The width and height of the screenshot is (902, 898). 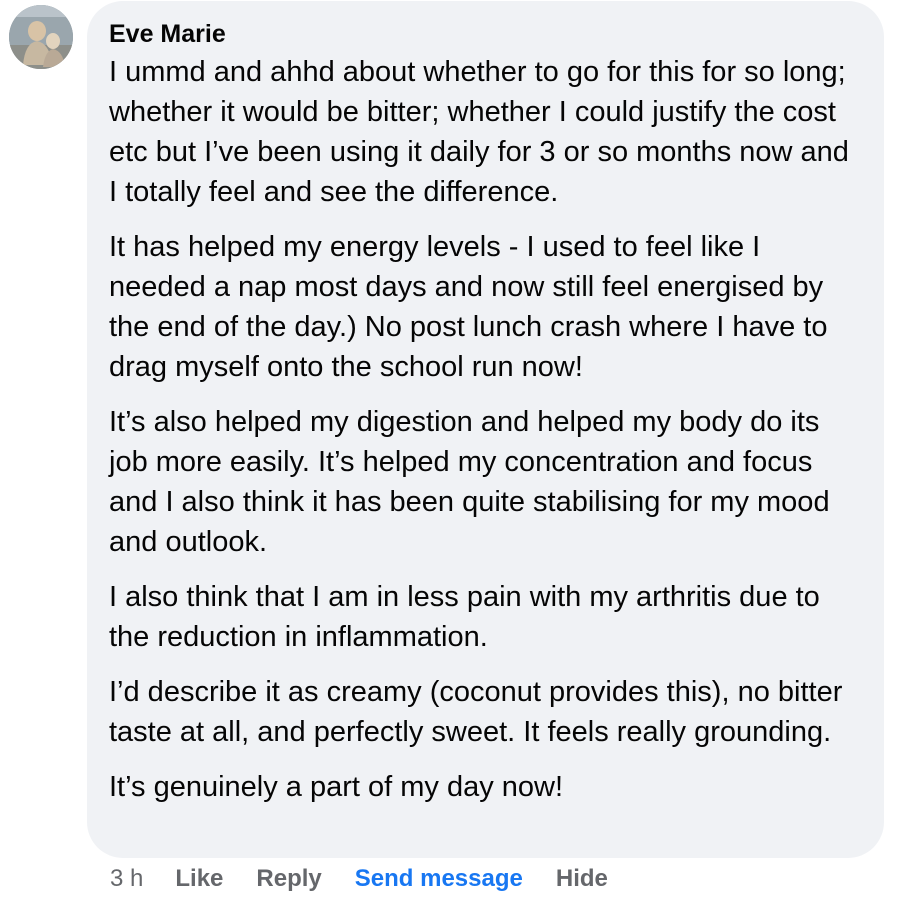 I want to click on reply-button: Reply, so click(x=288, y=879).